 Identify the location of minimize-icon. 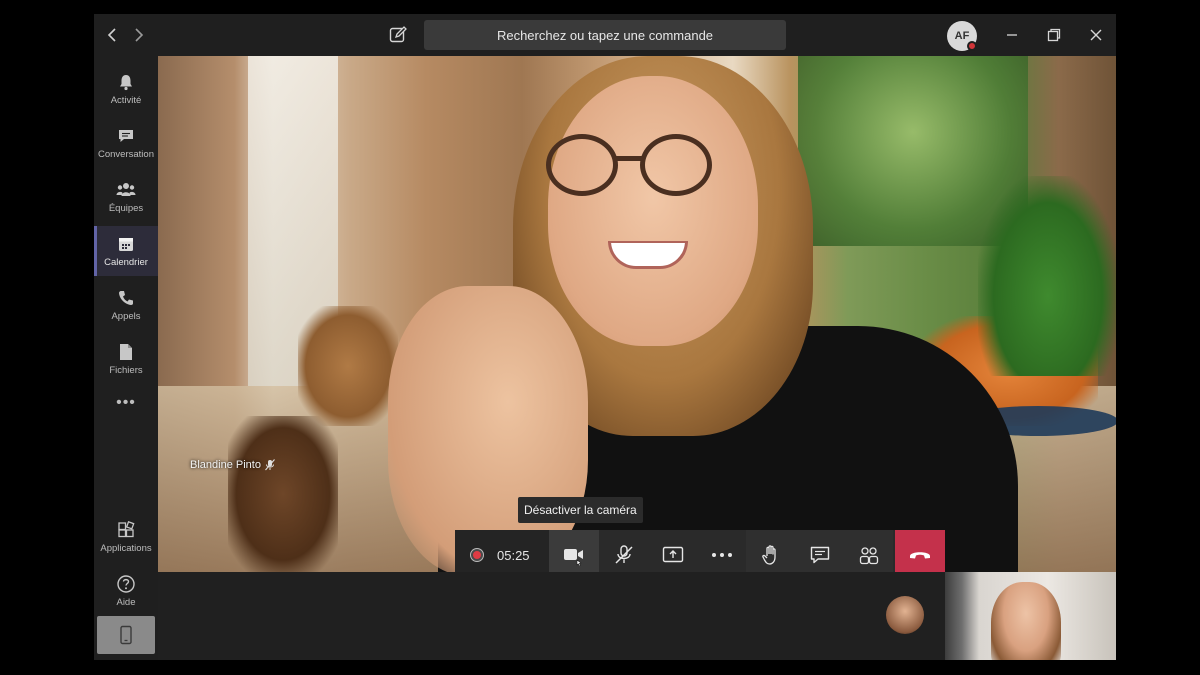
(1012, 35).